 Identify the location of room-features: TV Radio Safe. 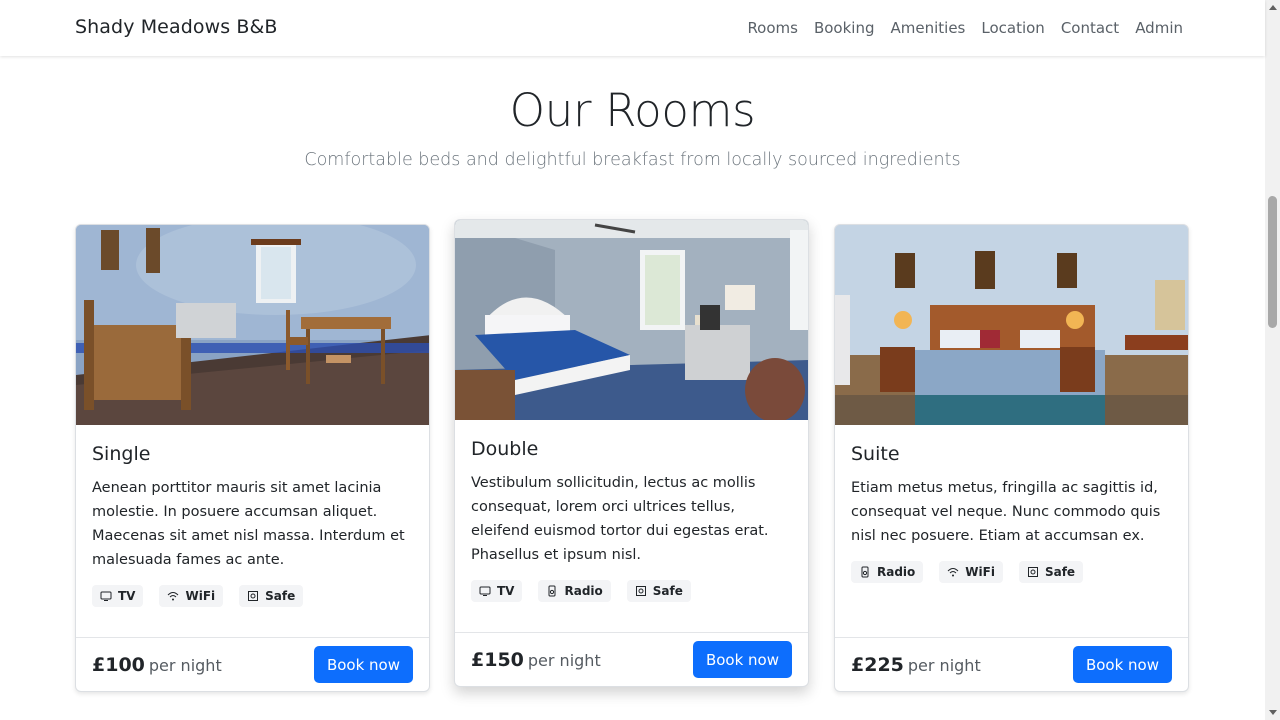
(581, 591).